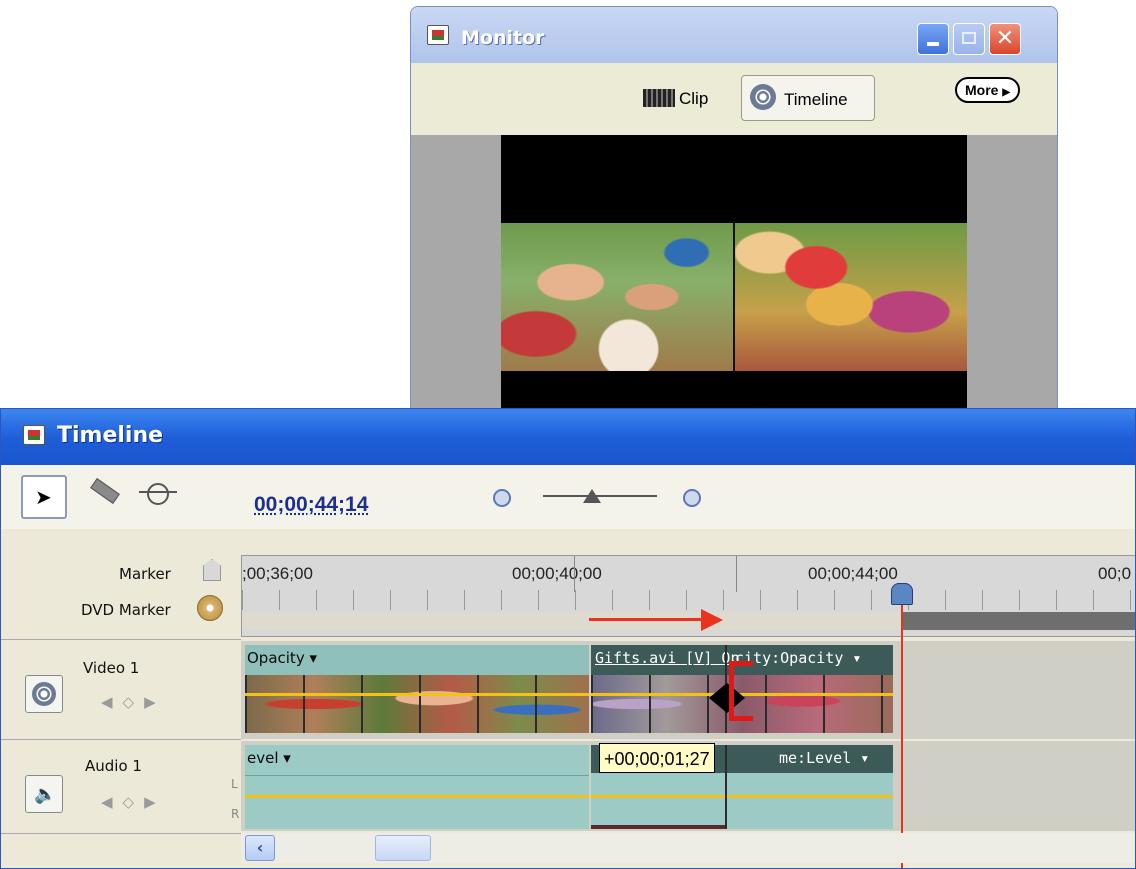  What do you see at coordinates (277, 573) in the screenshot?
I see `ruler-label-1: ;00;36;00` at bounding box center [277, 573].